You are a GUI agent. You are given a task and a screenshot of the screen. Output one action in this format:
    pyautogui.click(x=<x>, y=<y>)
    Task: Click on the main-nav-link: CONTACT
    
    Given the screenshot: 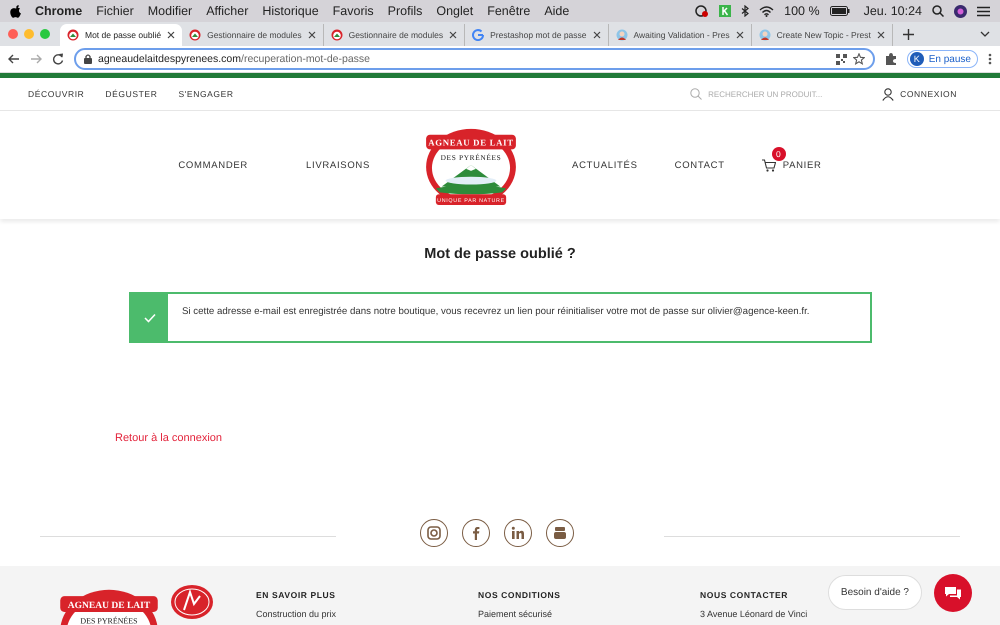 What is the action you would take?
    pyautogui.click(x=699, y=165)
    